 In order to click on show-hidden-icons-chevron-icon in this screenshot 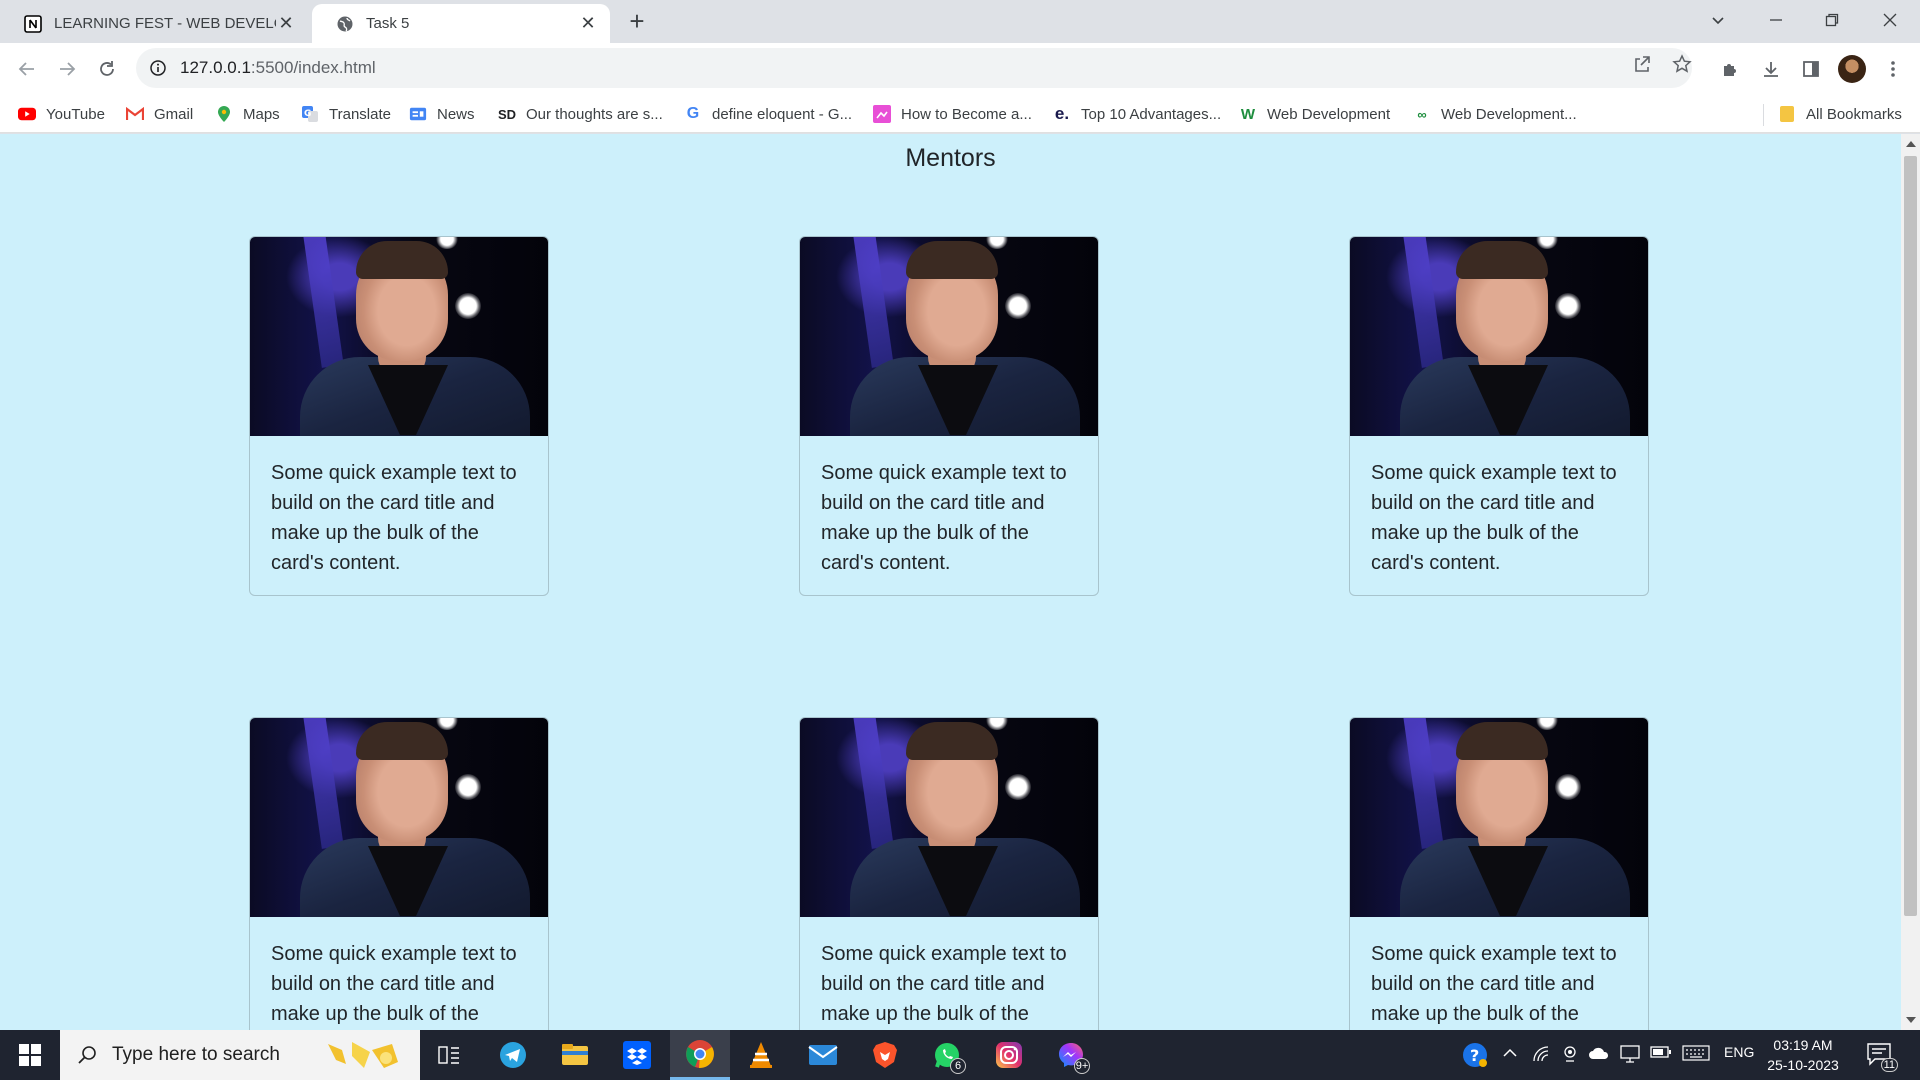, I will do `click(1510, 1053)`.